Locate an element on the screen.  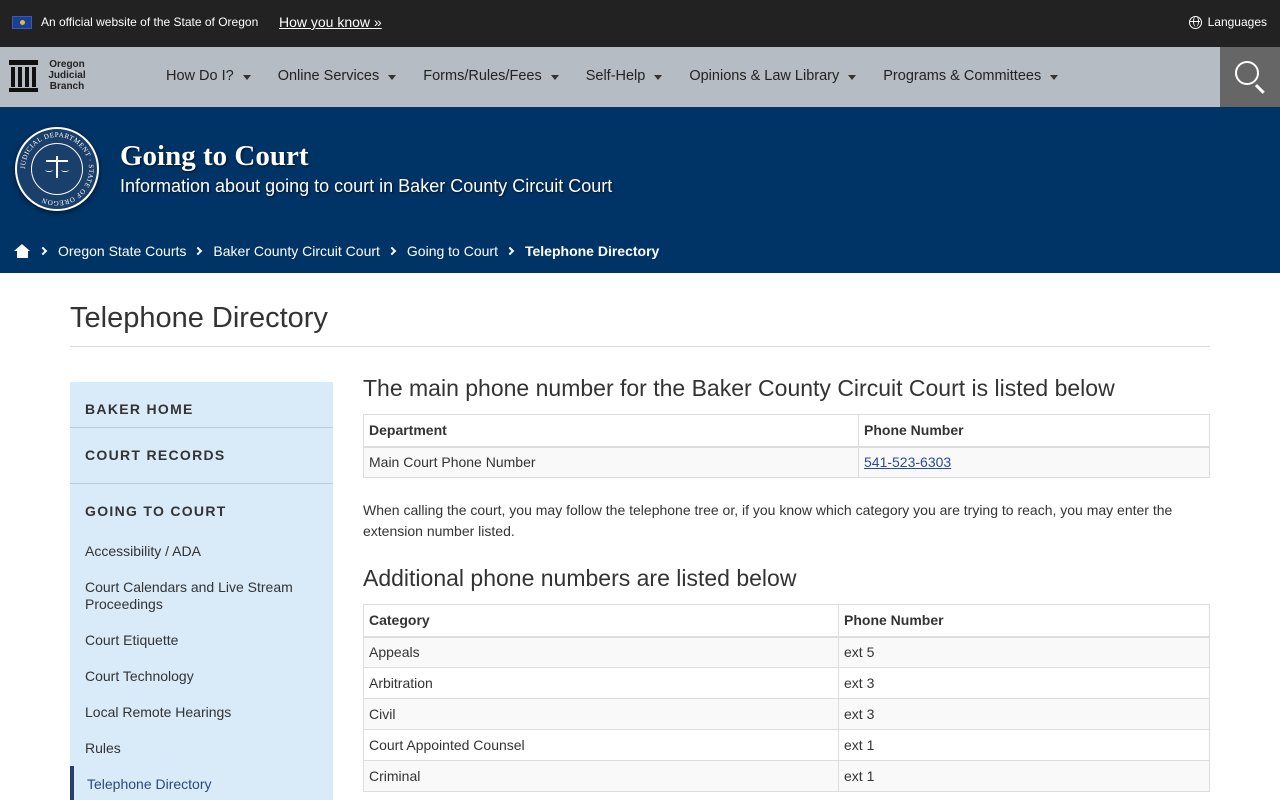
table-row: Court Appointed Counsel ext 1 is located at coordinates (786, 745).